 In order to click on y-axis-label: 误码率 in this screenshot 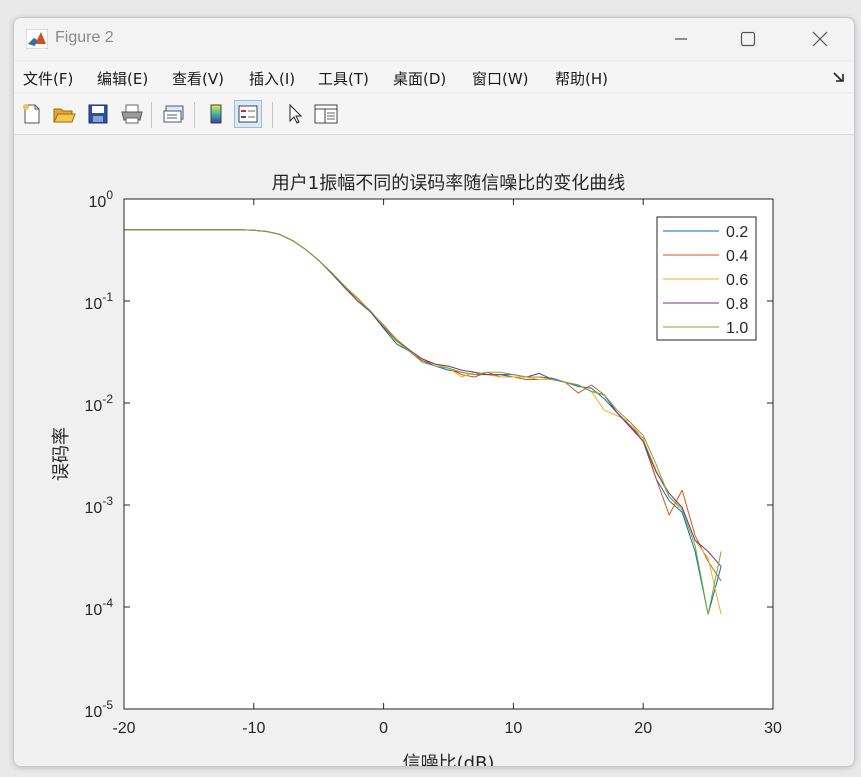, I will do `click(61, 454)`.